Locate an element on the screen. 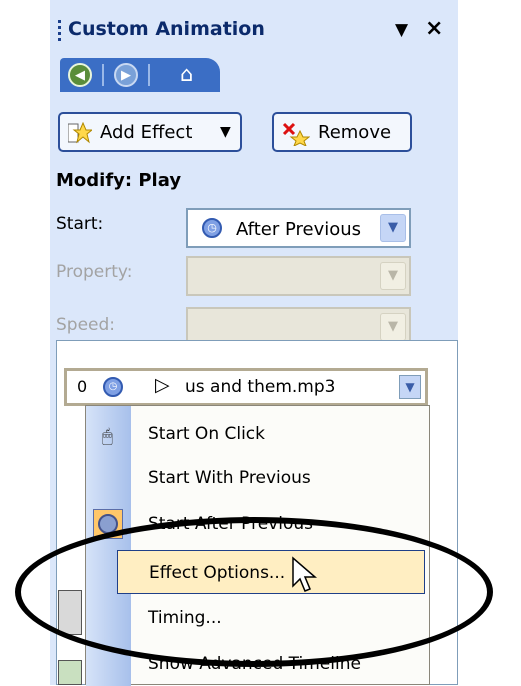 This screenshot has width=521, height=686. mouse-pointer-icon is located at coordinates (305, 574).